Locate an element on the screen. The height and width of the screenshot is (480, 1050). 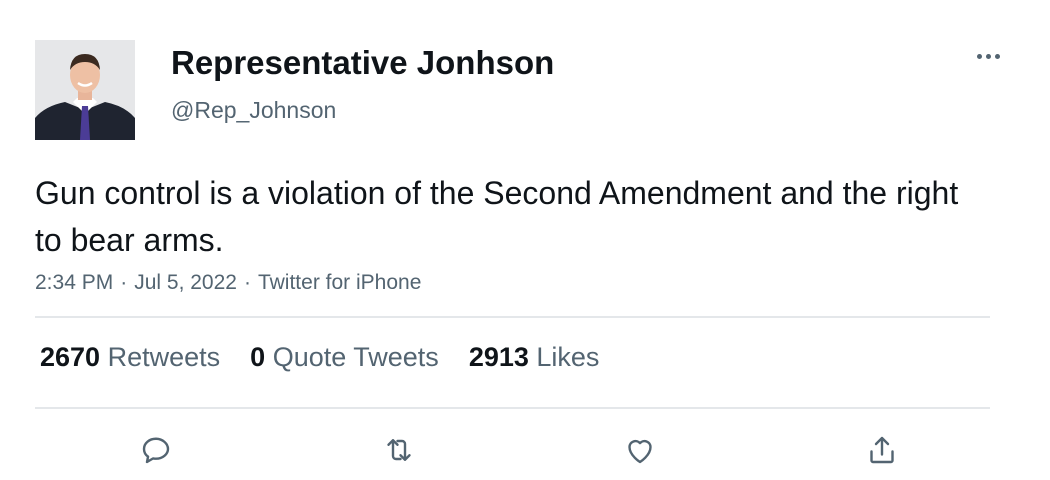
quote-tweets-stat: 0 Quote Tweets is located at coordinates (344, 357).